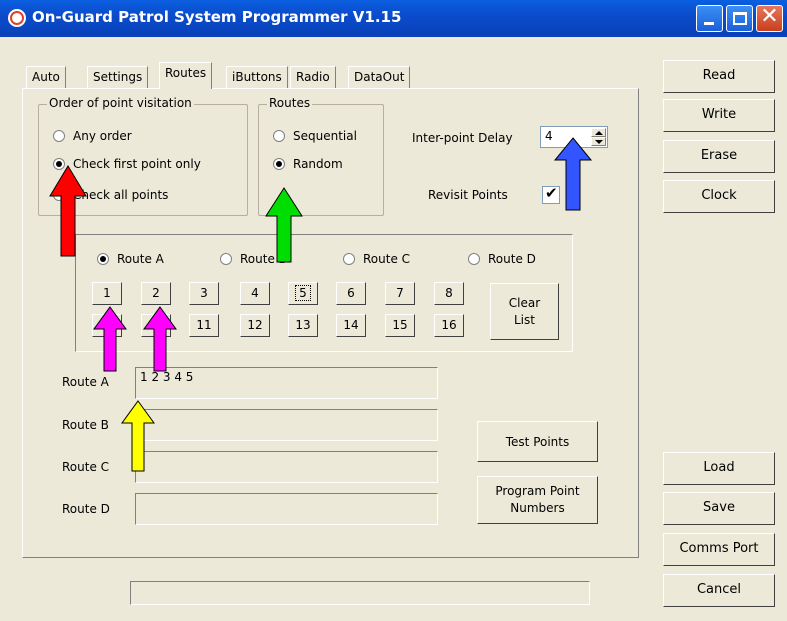 The height and width of the screenshot is (621, 787). I want to click on test-points-button: Test Points, so click(537, 441).